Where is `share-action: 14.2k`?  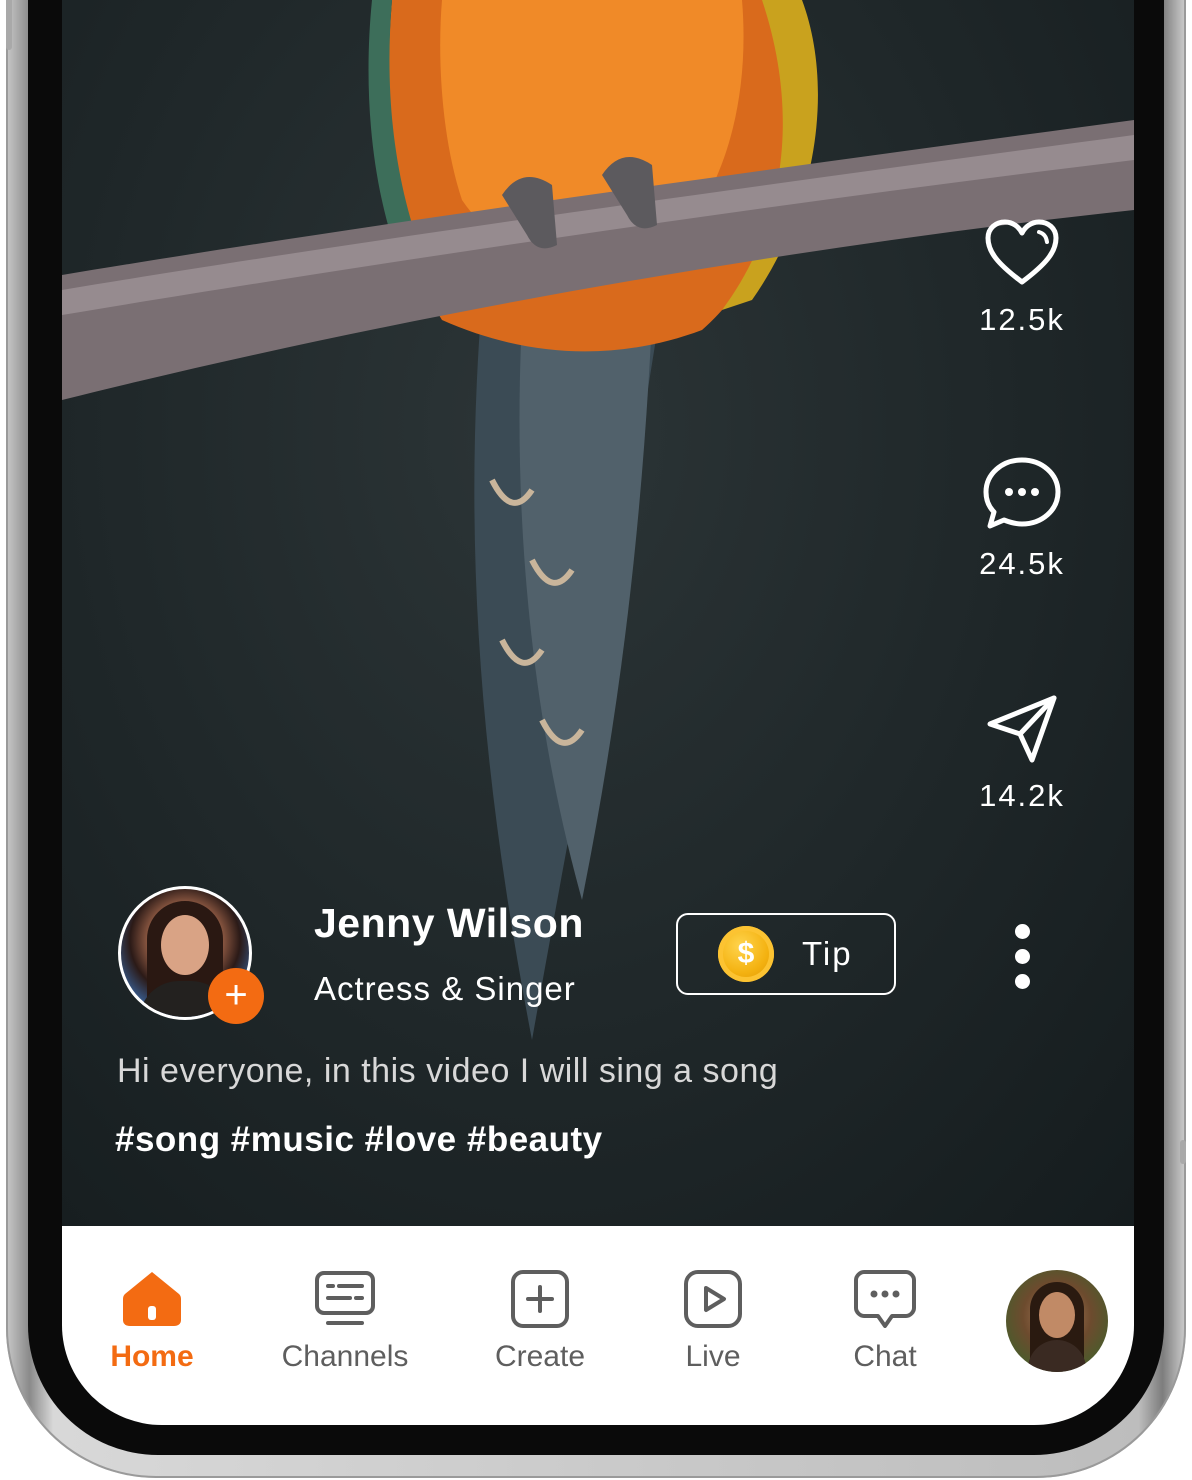 share-action: 14.2k is located at coordinates (1022, 754).